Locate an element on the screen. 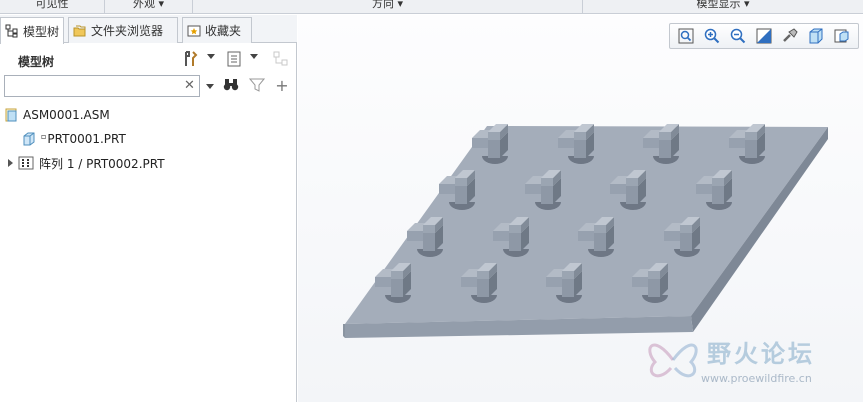  expand-arrow-icon is located at coordinates (10, 163).